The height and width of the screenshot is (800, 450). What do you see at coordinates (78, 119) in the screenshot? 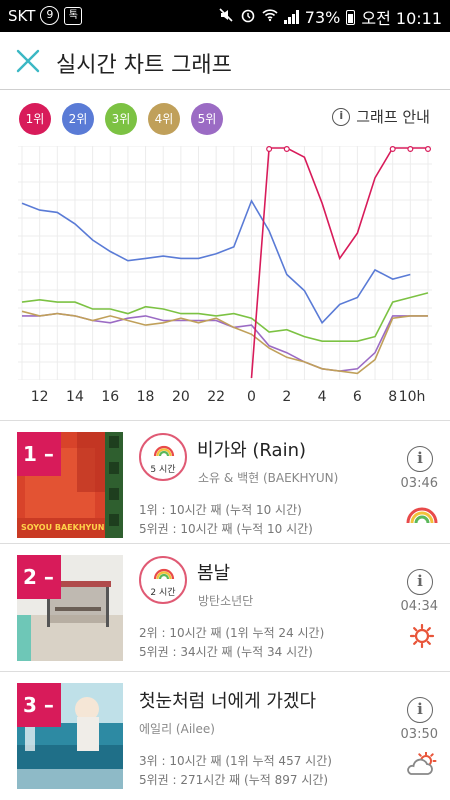
I see `legend-badge-rank-2: 2위` at bounding box center [78, 119].